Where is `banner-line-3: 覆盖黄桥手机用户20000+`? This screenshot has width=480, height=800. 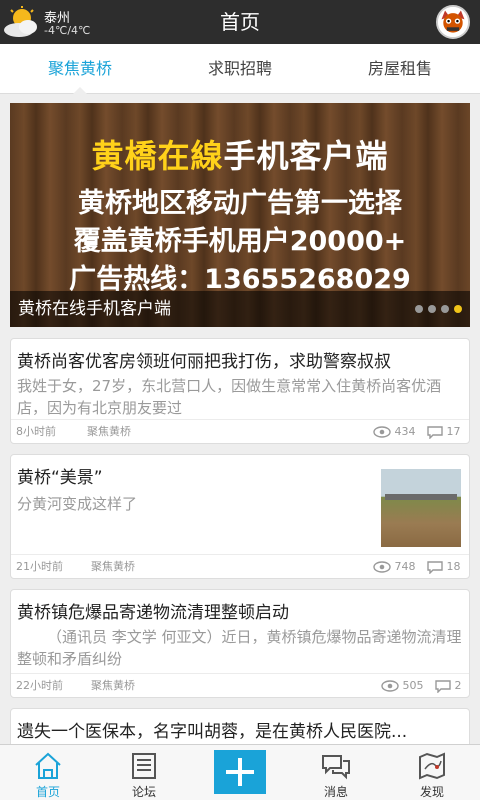
banner-line-3: 覆盖黄桥手机用户20000+ is located at coordinates (240, 241).